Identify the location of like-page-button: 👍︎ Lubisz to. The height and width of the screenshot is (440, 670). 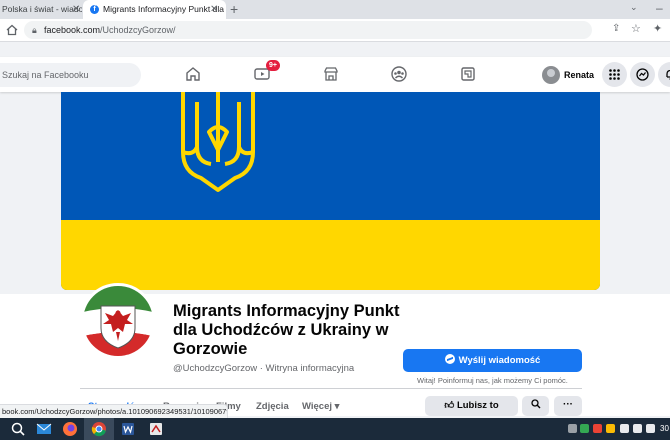
(471, 406).